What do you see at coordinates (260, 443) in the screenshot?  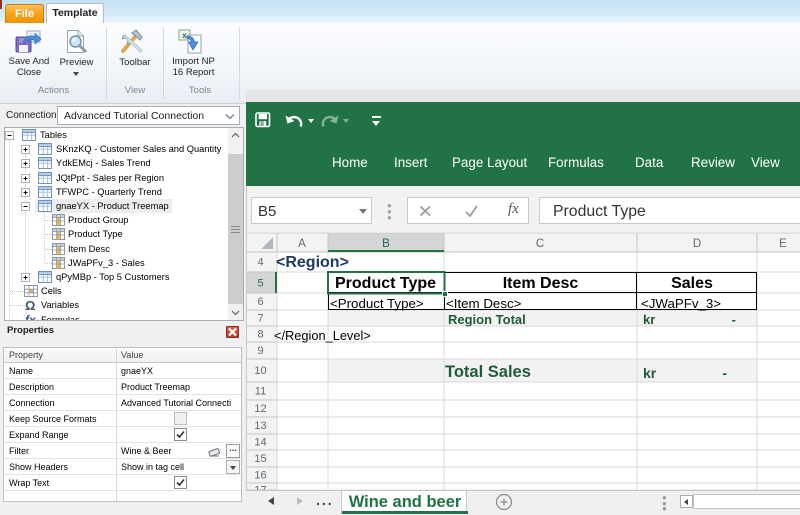 I see `svg-text: 14` at bounding box center [260, 443].